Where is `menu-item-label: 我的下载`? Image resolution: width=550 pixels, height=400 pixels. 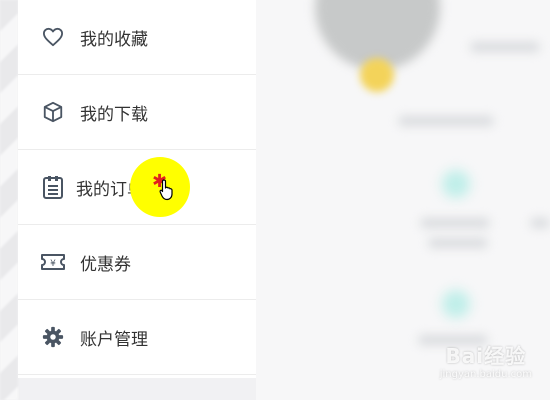
menu-item-label: 我的下载 is located at coordinates (114, 114).